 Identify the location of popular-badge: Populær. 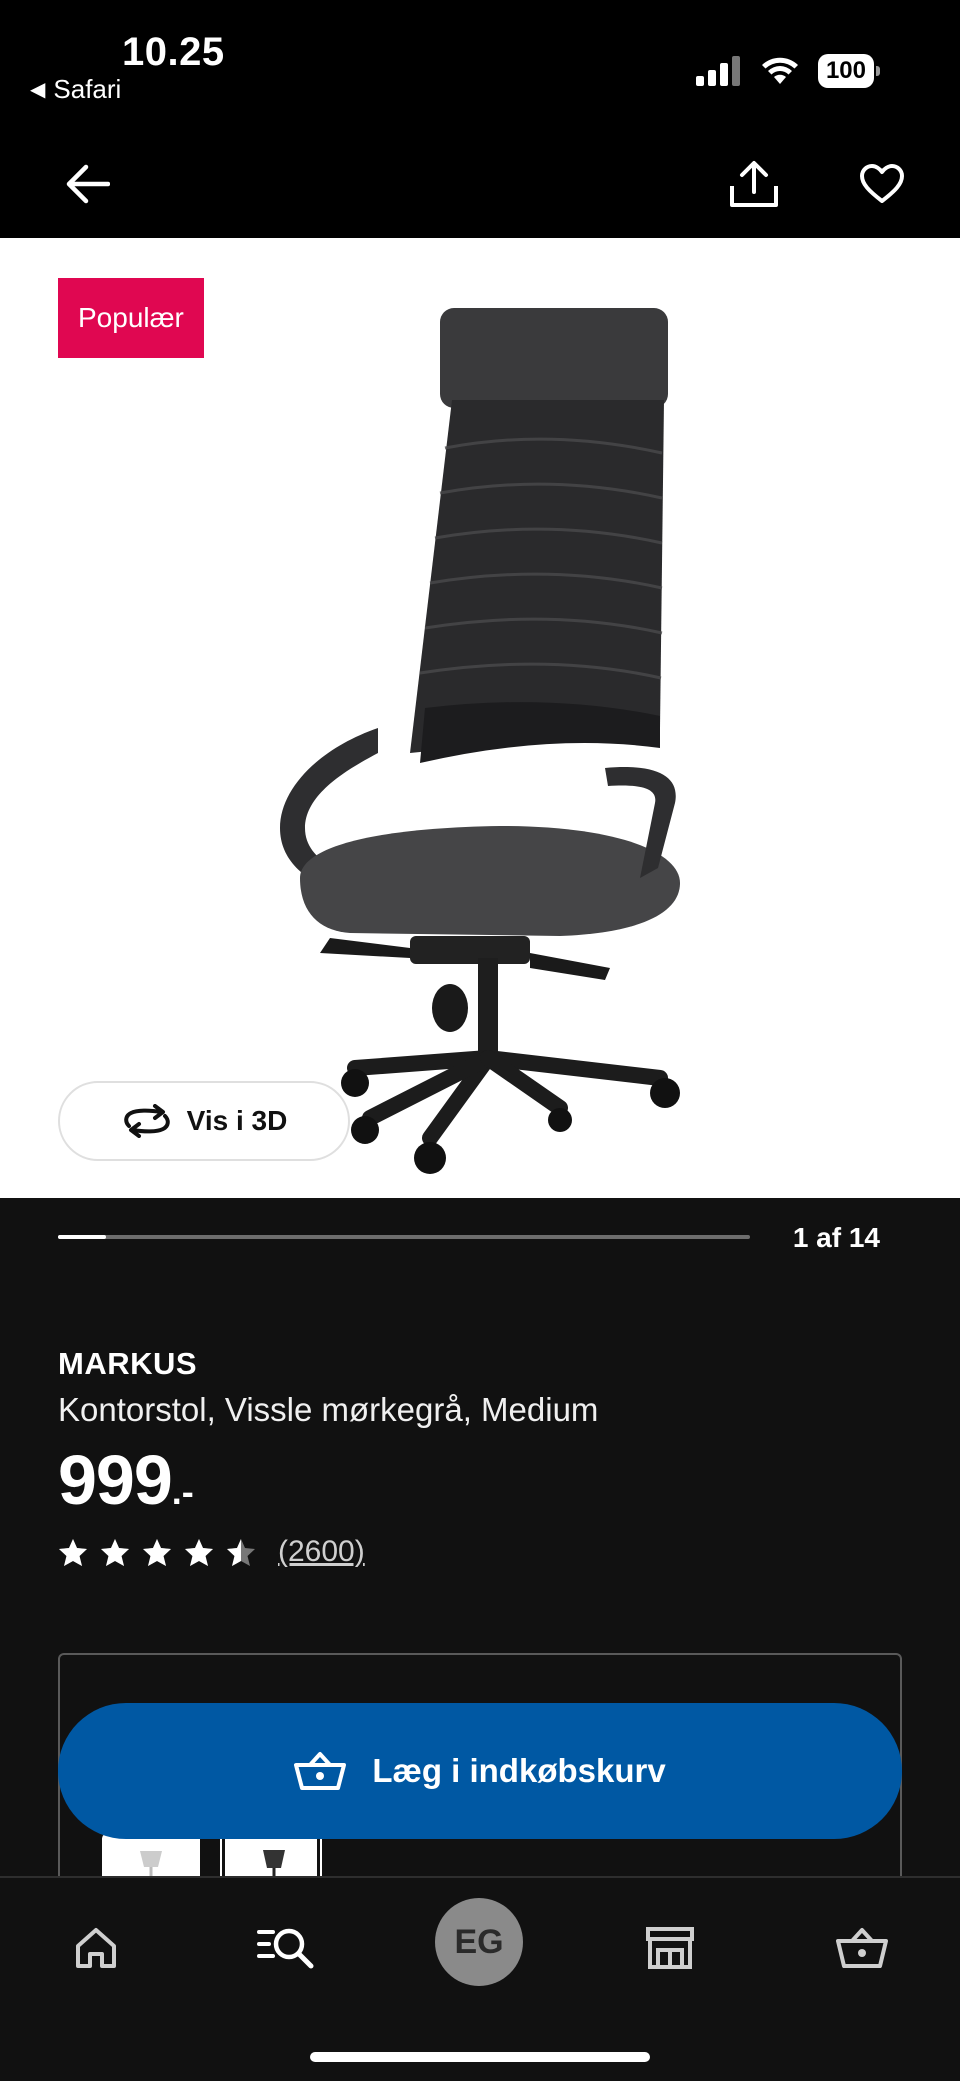
(131, 318).